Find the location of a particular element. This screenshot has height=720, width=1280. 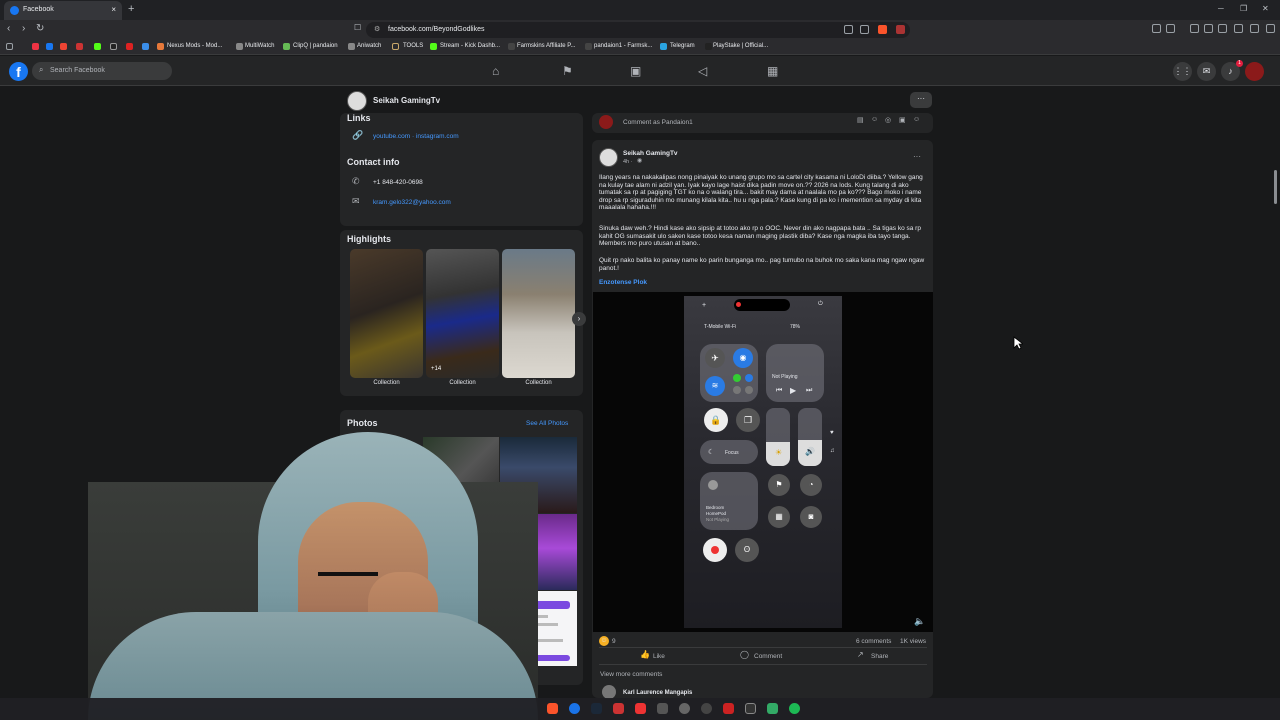

minimize-icon: ─ is located at coordinates (1221, 8).